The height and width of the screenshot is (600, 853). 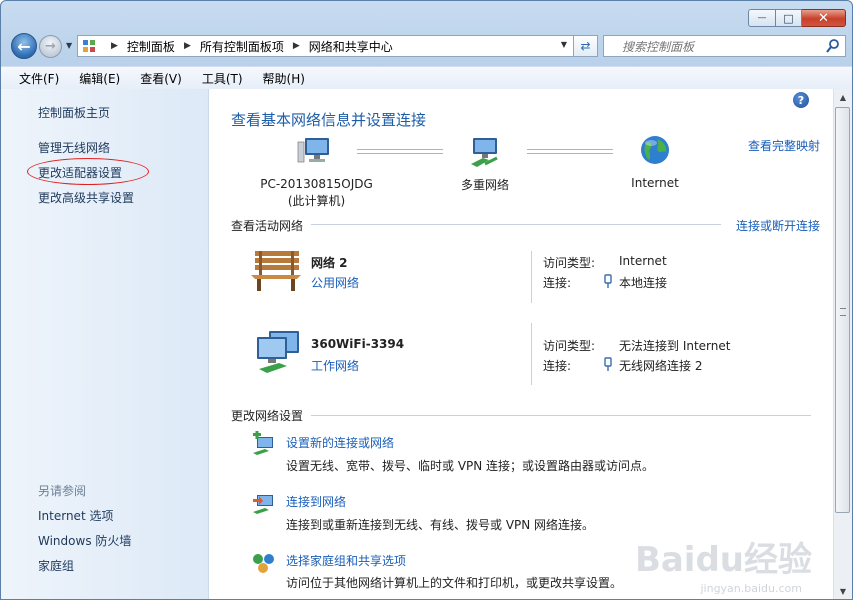 I want to click on watermark-brand: Baidu经验, so click(x=723, y=560).